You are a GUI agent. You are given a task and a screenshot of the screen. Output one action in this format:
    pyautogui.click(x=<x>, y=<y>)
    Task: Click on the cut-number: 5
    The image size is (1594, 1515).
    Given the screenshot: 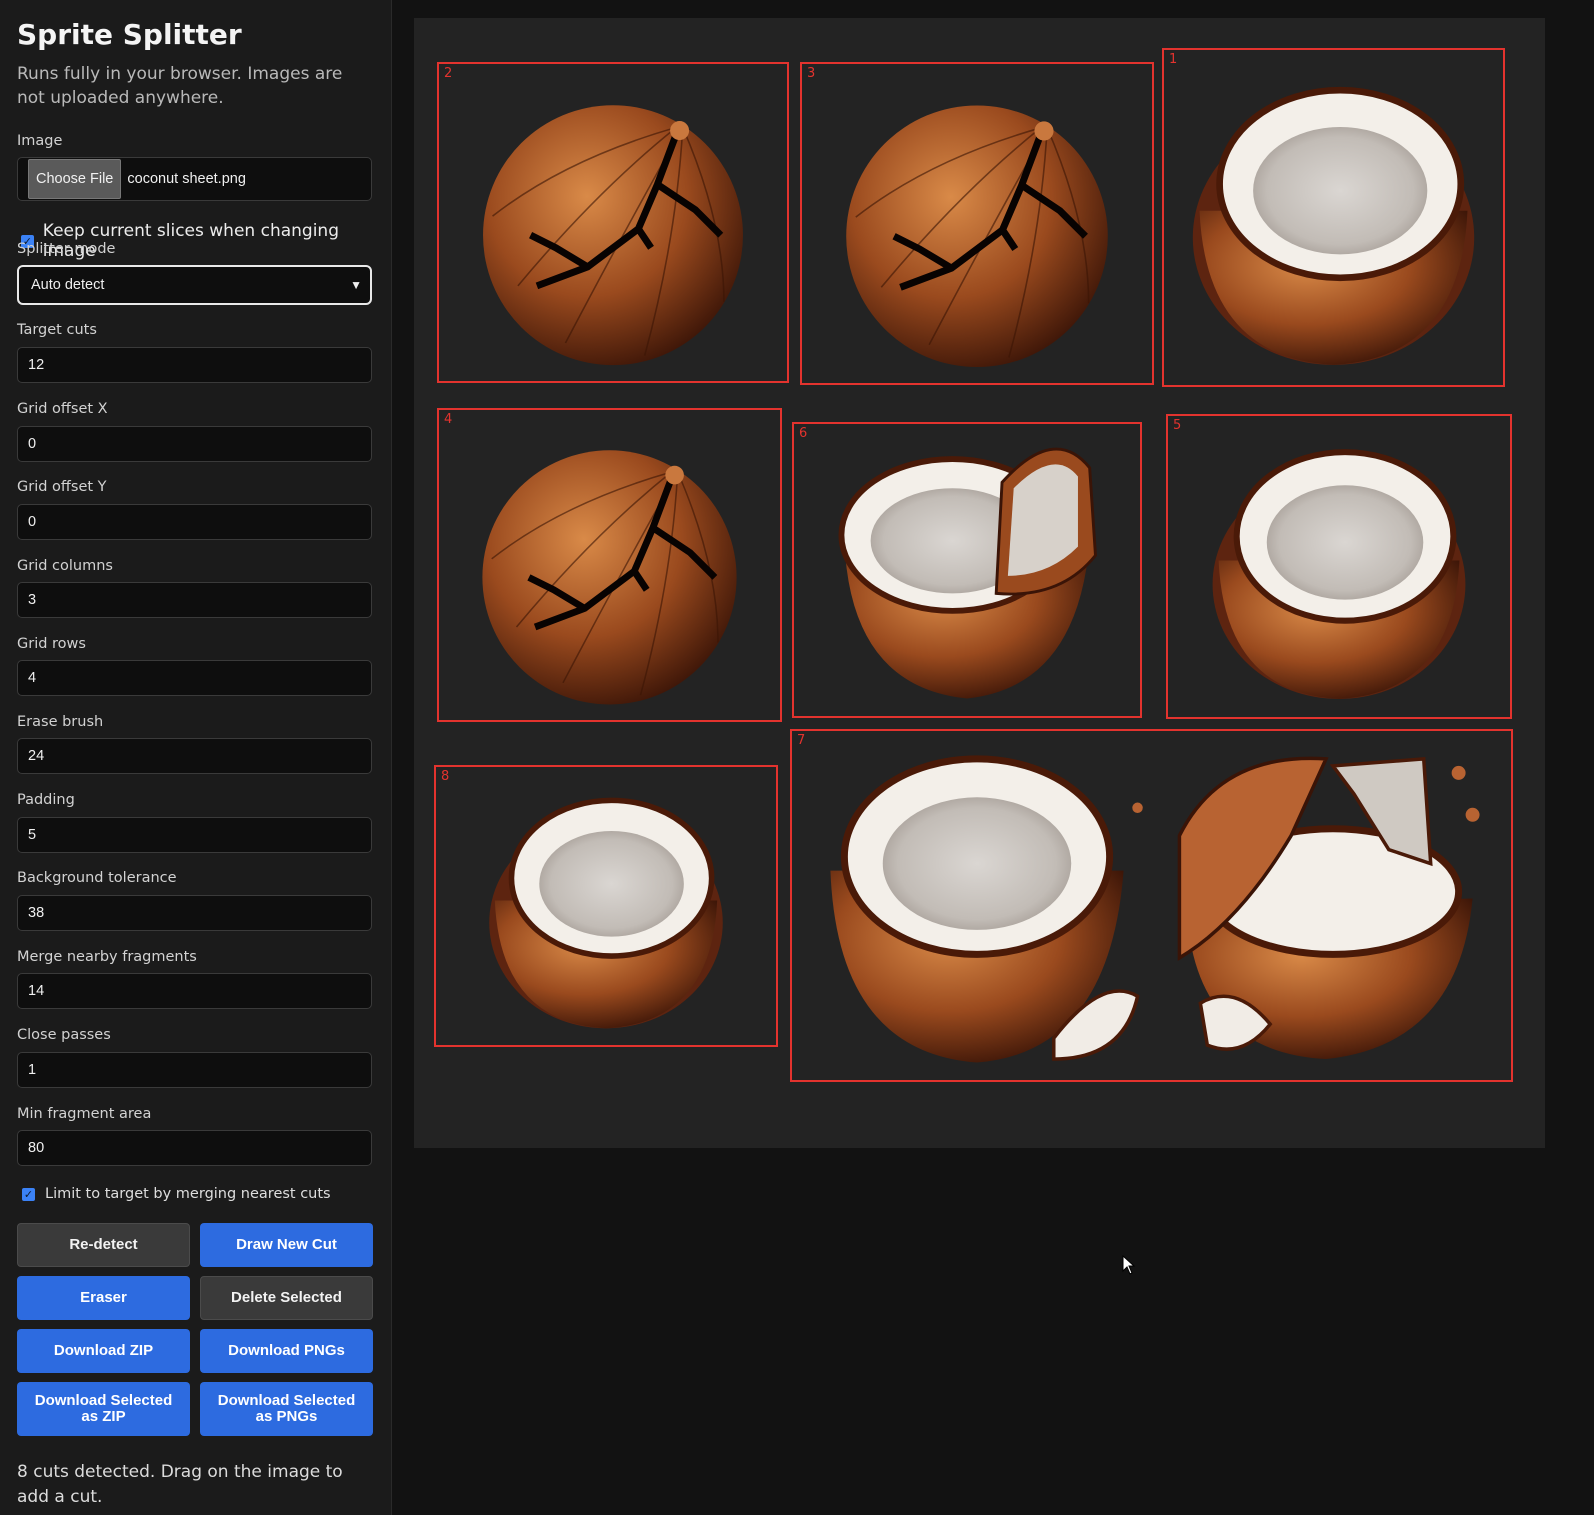 What is the action you would take?
    pyautogui.click(x=1177, y=425)
    